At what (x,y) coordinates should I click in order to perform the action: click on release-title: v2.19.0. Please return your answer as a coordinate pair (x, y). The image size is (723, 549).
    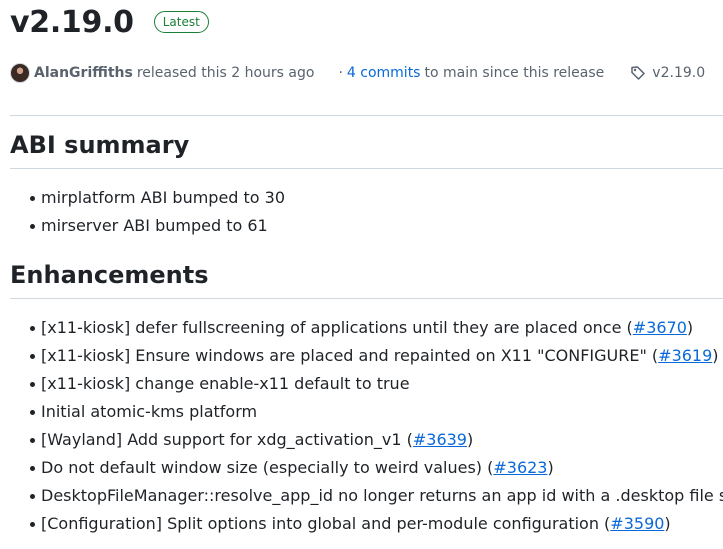
    Looking at the image, I should click on (72, 22).